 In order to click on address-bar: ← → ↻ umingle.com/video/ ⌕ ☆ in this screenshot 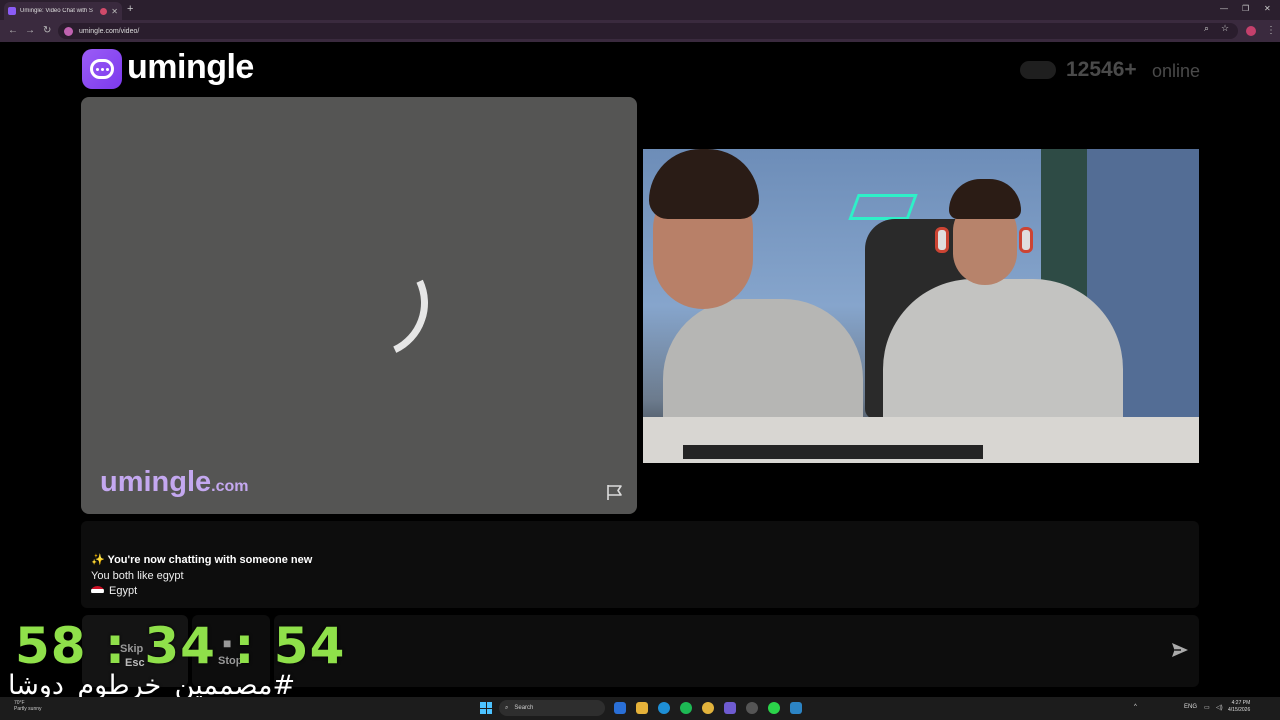, I will do `click(640, 31)`.